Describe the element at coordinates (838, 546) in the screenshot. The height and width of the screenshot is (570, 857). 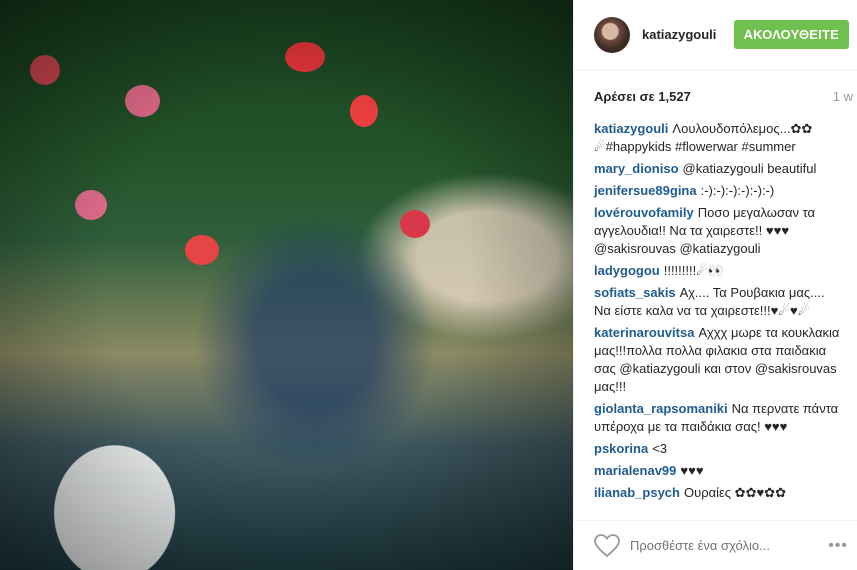
I see `more-options-icon: •••` at that location.